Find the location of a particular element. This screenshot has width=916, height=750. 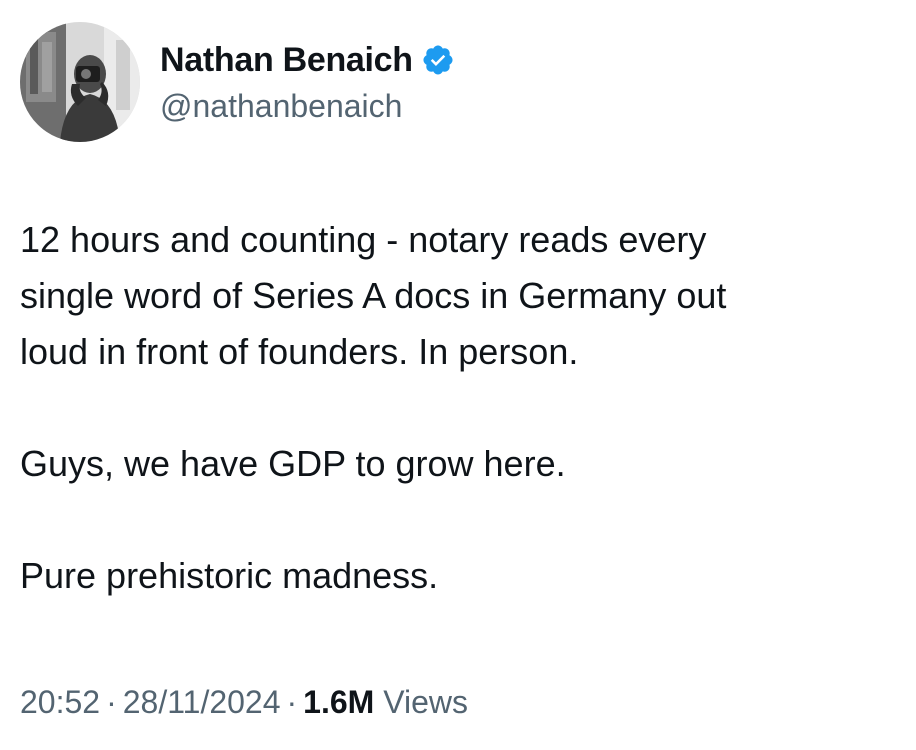

tweet-paragraph: Guys, we have GDP to grow here. is located at coordinates (293, 463).